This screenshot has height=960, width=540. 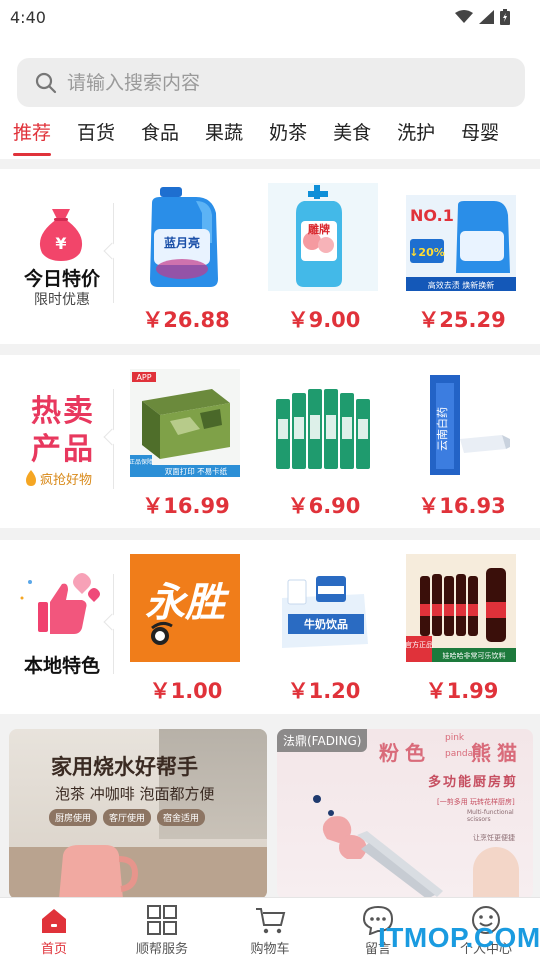 I want to click on tab-general-goods: 百货, so click(x=96, y=138).